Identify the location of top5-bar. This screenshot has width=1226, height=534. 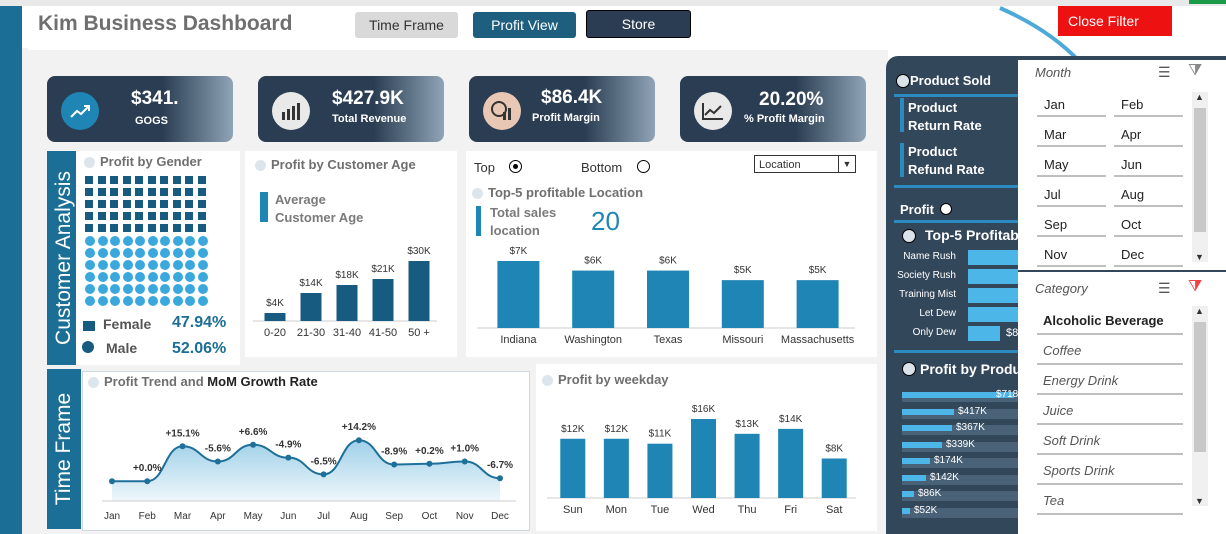
(993, 314).